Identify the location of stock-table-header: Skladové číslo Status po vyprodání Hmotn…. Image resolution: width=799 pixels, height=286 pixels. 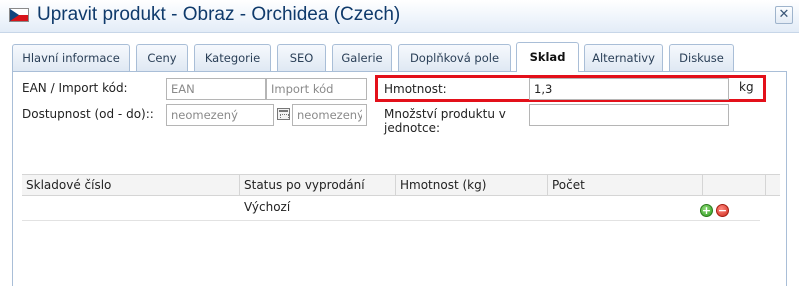
(401, 185).